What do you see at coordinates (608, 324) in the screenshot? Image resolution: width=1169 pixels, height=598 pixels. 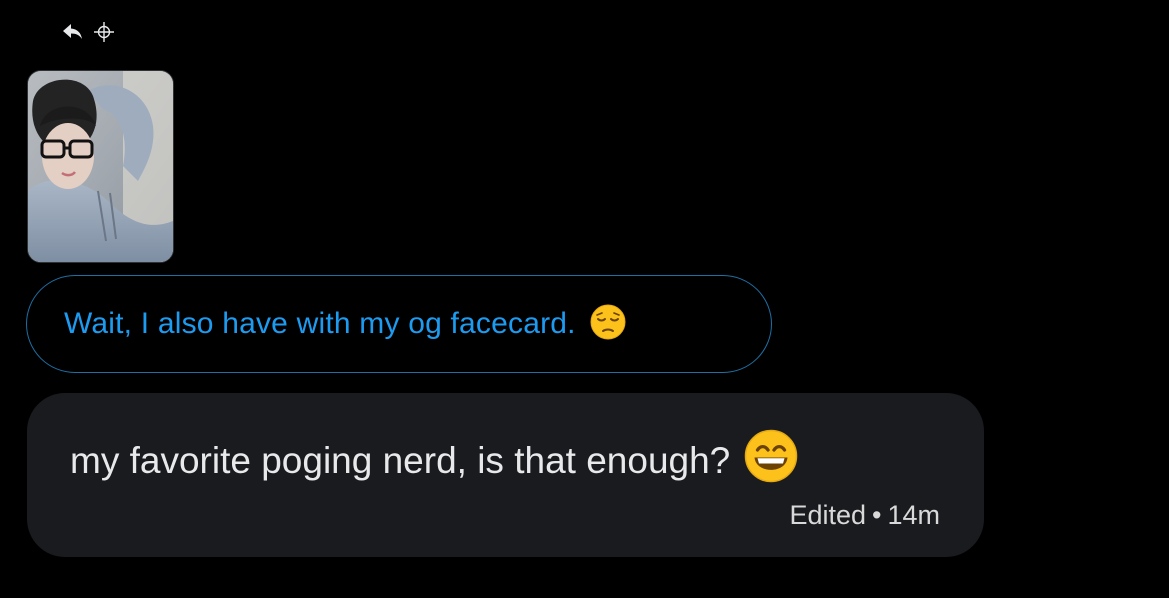 I see `pensive-face-emoji` at bounding box center [608, 324].